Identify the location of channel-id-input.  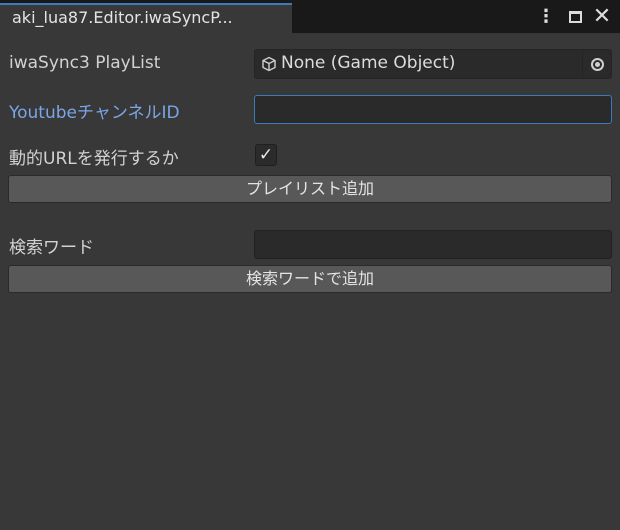
(433, 109).